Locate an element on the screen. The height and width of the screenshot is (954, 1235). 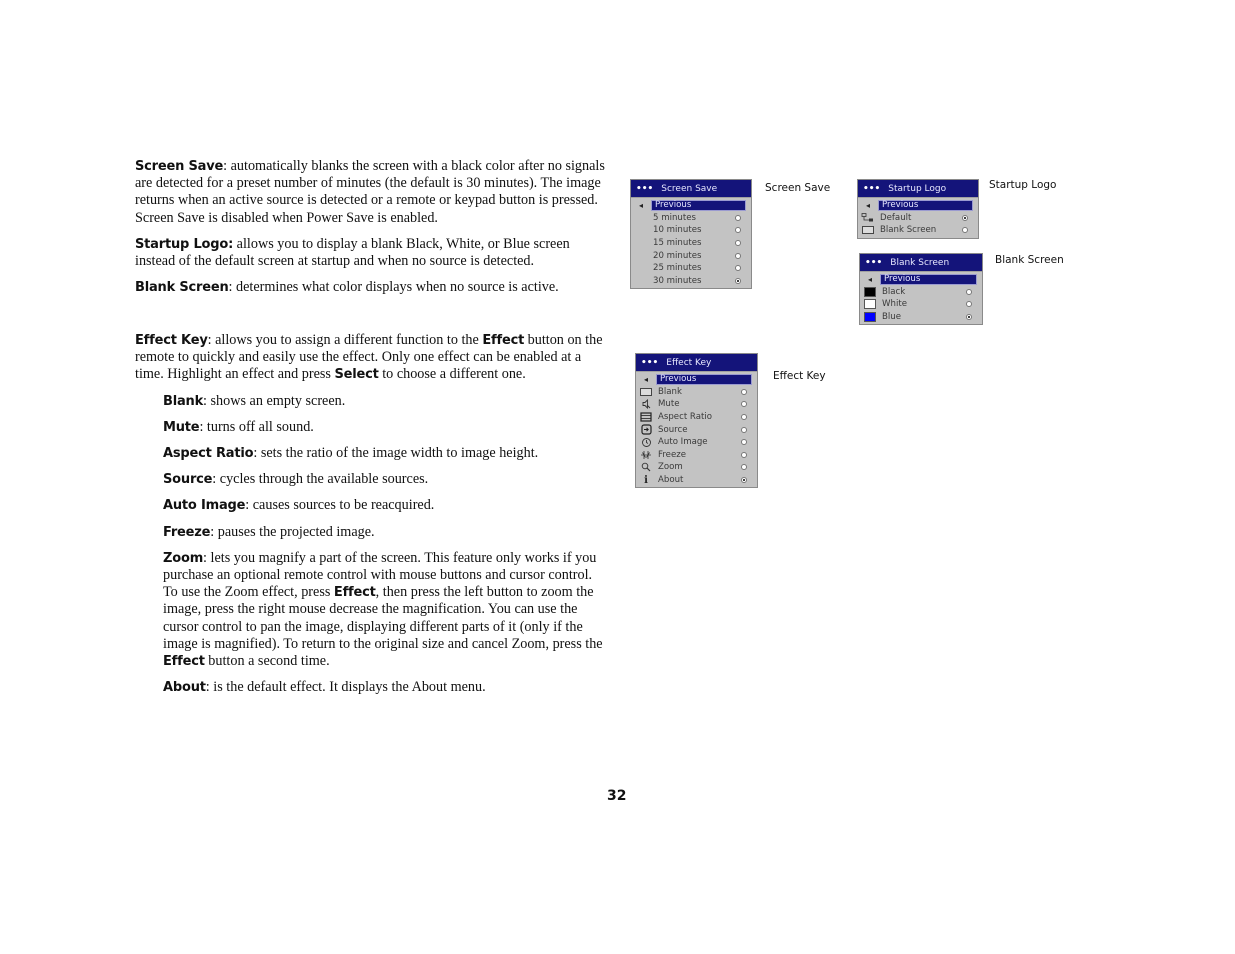
menu-item-label: Blank is located at coordinates (670, 391).